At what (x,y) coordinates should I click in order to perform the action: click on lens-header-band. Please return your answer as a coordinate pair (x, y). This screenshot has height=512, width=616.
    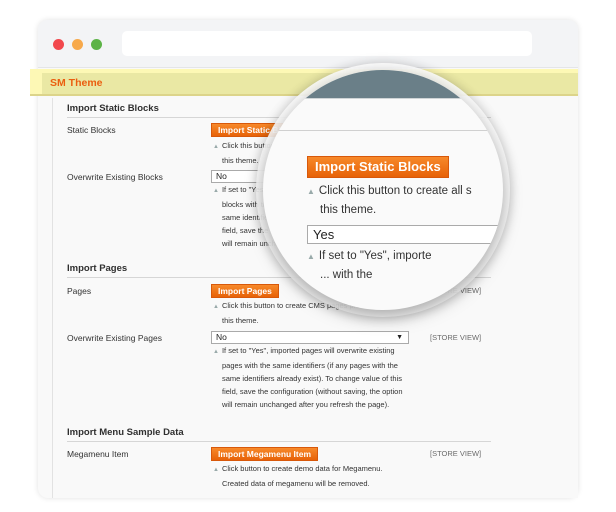
    Looking at the image, I should click on (383, 84).